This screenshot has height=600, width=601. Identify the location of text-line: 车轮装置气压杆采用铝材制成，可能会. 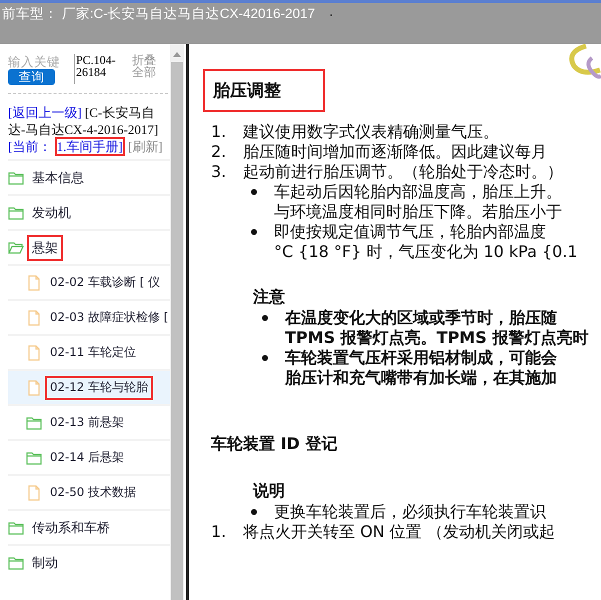
(421, 358).